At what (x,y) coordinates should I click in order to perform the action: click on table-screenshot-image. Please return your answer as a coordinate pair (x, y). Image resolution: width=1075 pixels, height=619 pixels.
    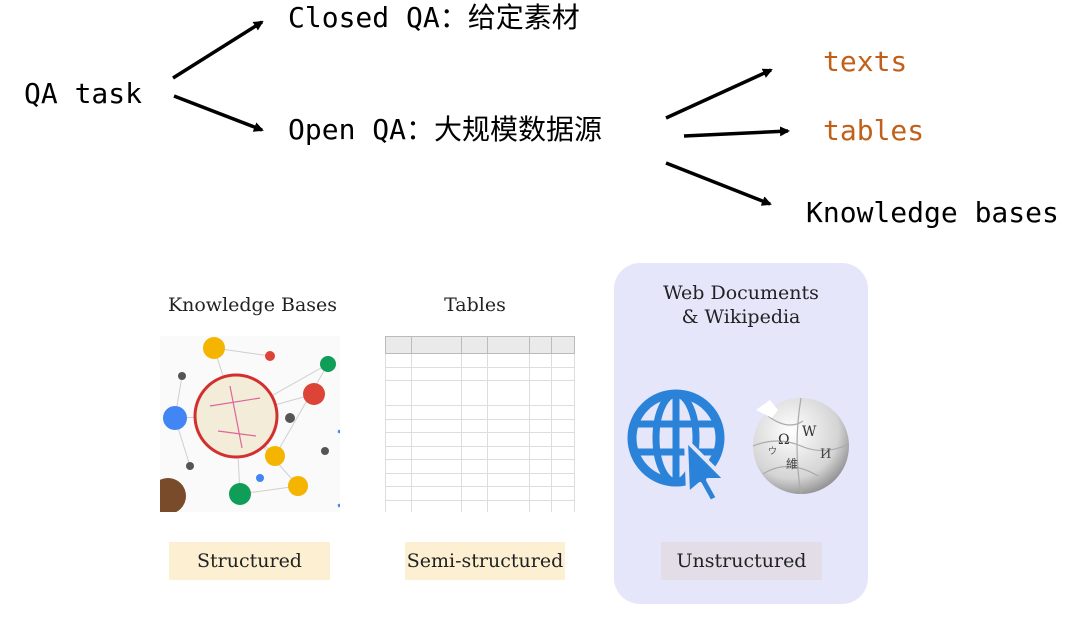
    Looking at the image, I should click on (480, 424).